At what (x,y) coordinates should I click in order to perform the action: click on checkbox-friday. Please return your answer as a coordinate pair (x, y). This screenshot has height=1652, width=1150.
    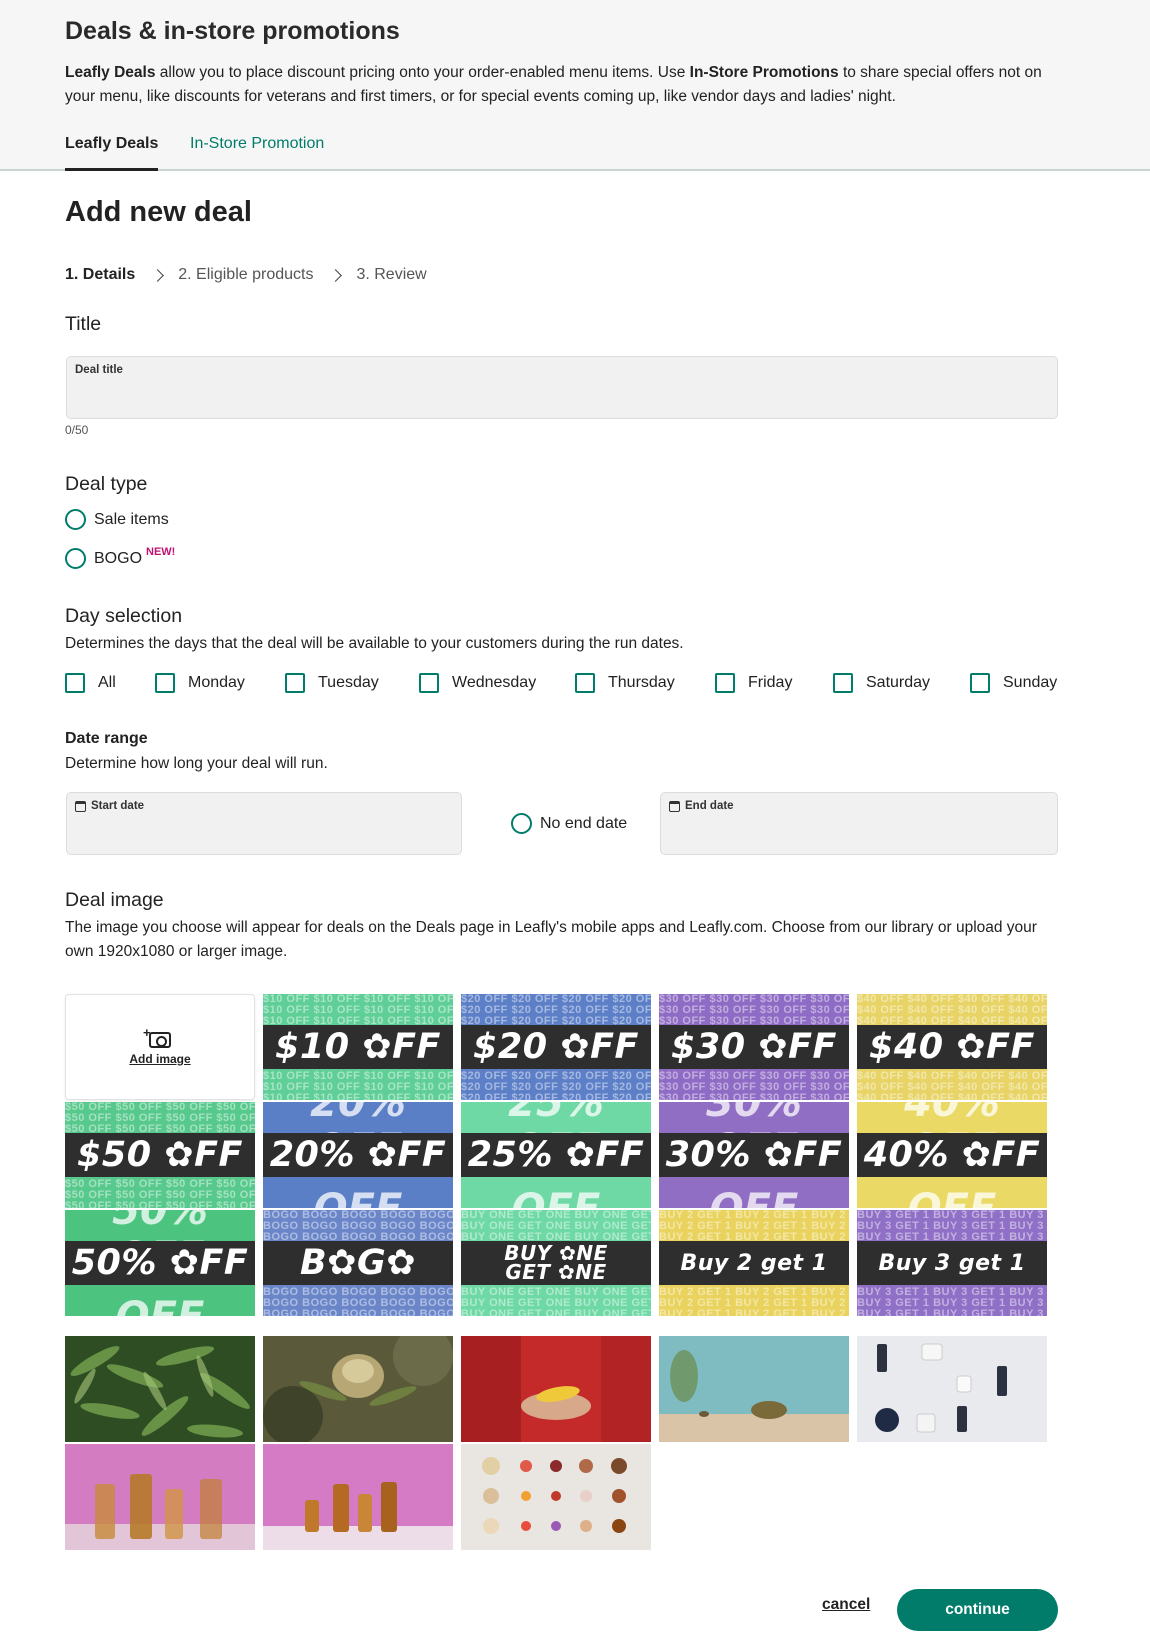
    Looking at the image, I should click on (725, 683).